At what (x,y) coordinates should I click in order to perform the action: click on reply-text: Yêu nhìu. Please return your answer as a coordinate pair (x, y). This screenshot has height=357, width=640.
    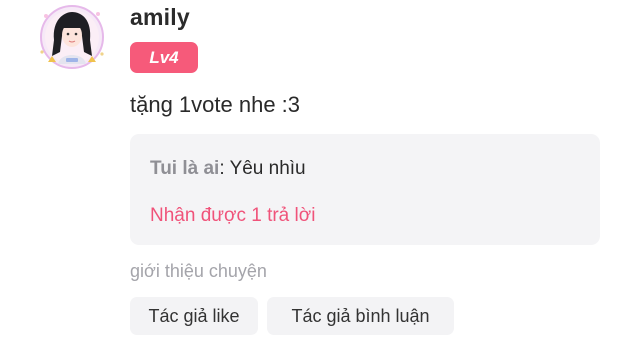
    Looking at the image, I should click on (267, 168).